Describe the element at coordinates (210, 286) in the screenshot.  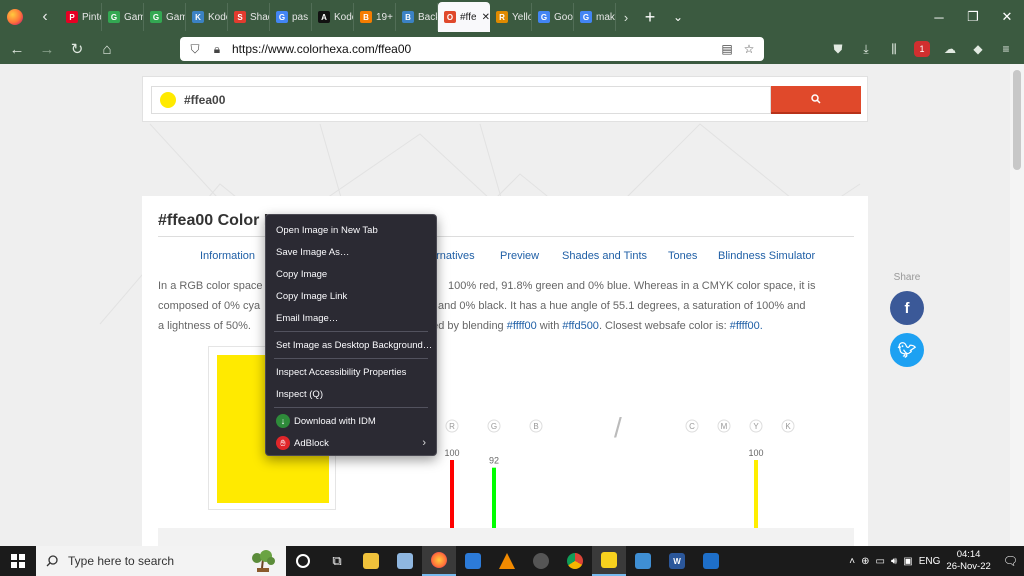
I see `description-text: In a RGB color space` at that location.